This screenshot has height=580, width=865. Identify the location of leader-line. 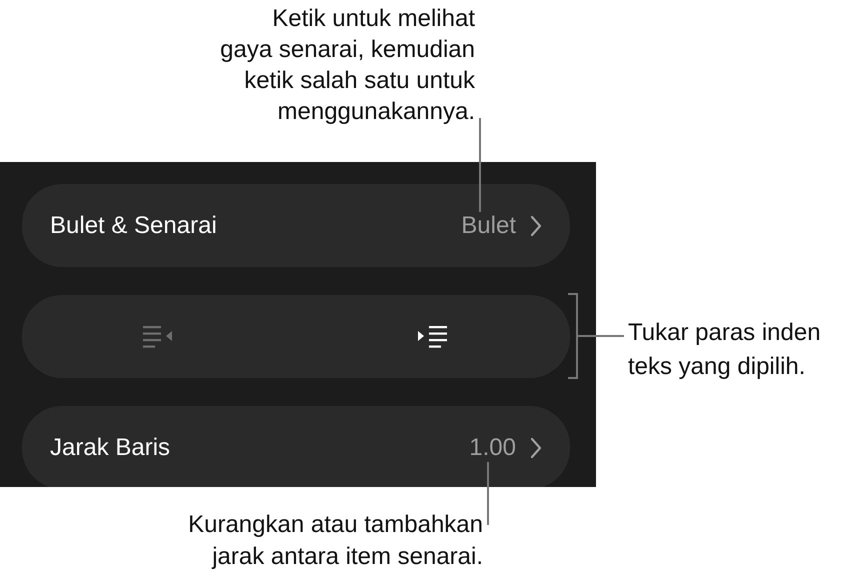
(488, 493).